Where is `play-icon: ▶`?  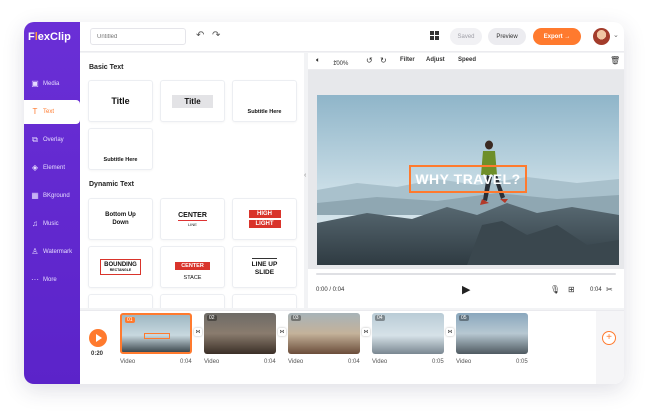
play-icon: ▶ is located at coordinates (466, 289).